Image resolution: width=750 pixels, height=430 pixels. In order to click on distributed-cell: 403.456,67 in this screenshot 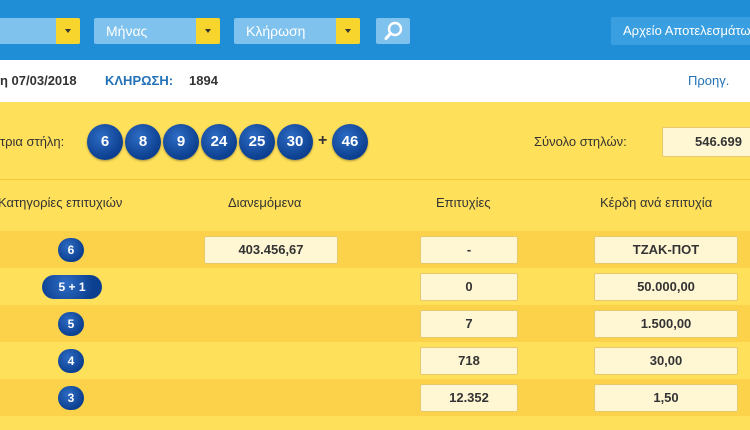, I will do `click(271, 250)`.